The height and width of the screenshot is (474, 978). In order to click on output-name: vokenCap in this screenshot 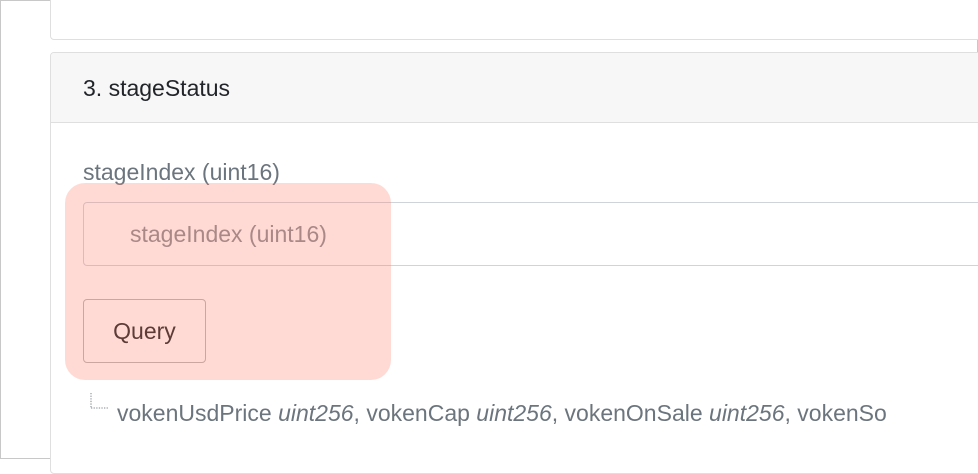, I will do `click(418, 413)`.